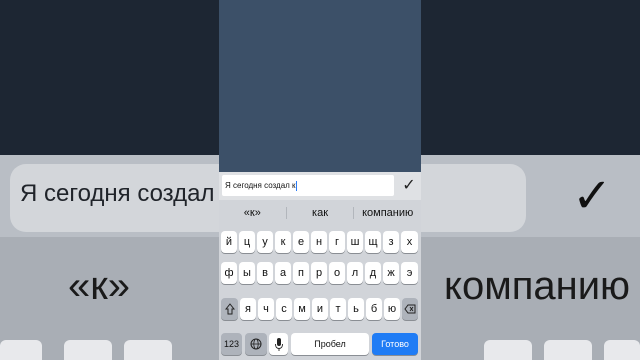  Describe the element at coordinates (356, 309) in the screenshot. I see `key: ь` at that location.